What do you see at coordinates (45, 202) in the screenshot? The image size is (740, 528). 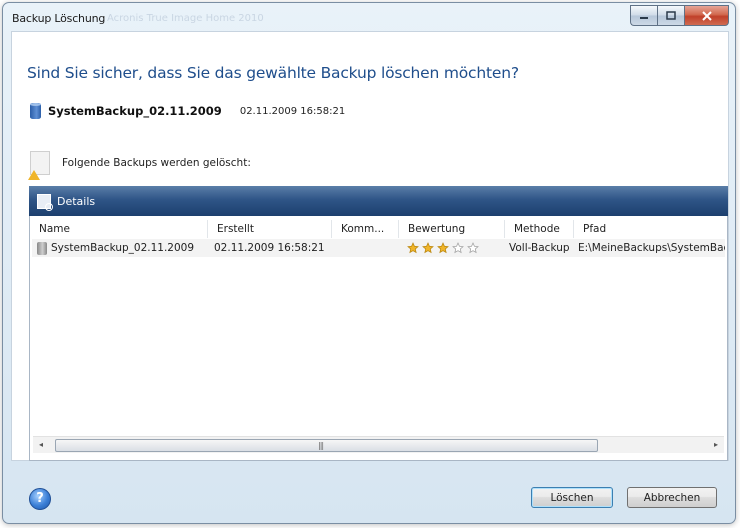 I see `details-icon` at bounding box center [45, 202].